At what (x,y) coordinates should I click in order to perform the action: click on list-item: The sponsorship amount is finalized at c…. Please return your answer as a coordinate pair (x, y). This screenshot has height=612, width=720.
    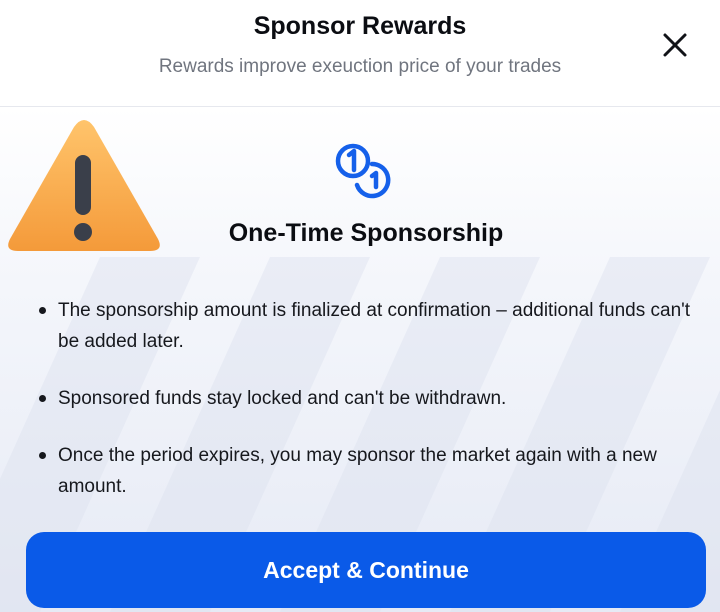
    Looking at the image, I should click on (370, 326).